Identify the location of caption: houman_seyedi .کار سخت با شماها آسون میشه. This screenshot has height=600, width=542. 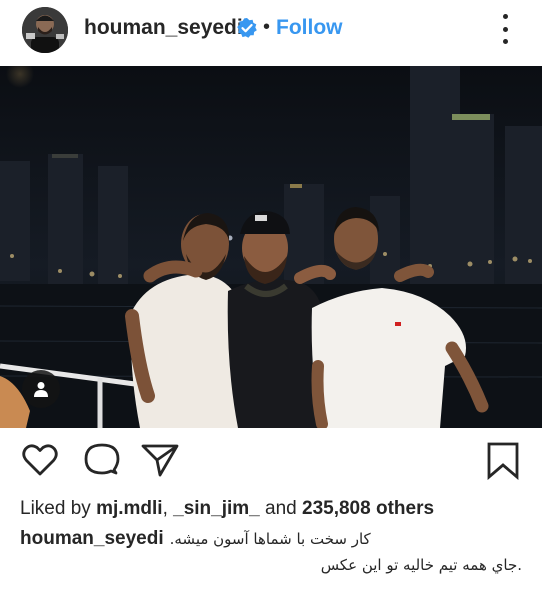
(195, 539).